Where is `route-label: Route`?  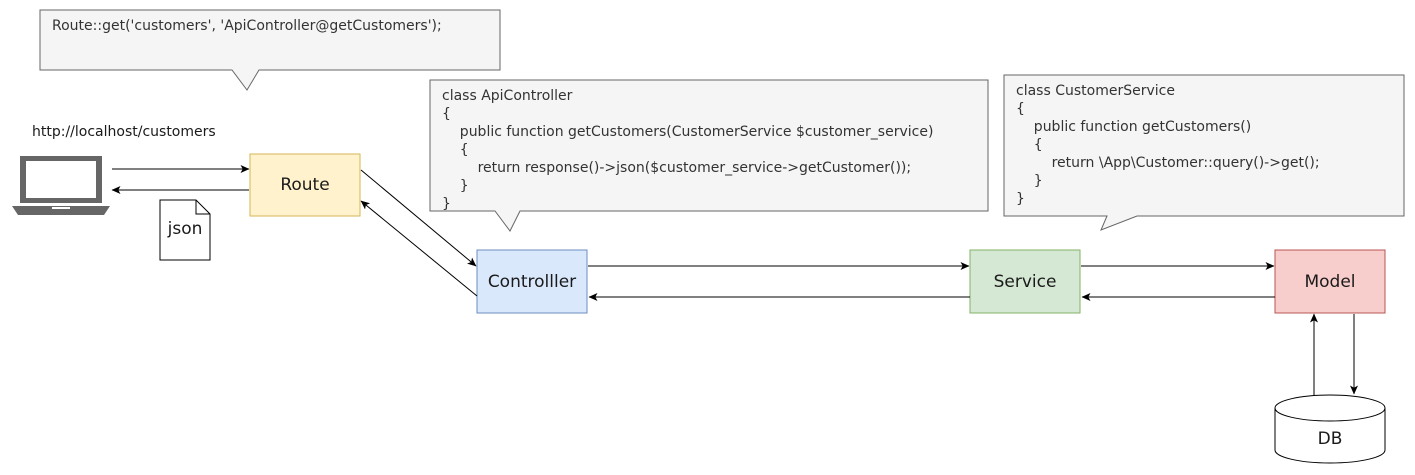 route-label: Route is located at coordinates (305, 185).